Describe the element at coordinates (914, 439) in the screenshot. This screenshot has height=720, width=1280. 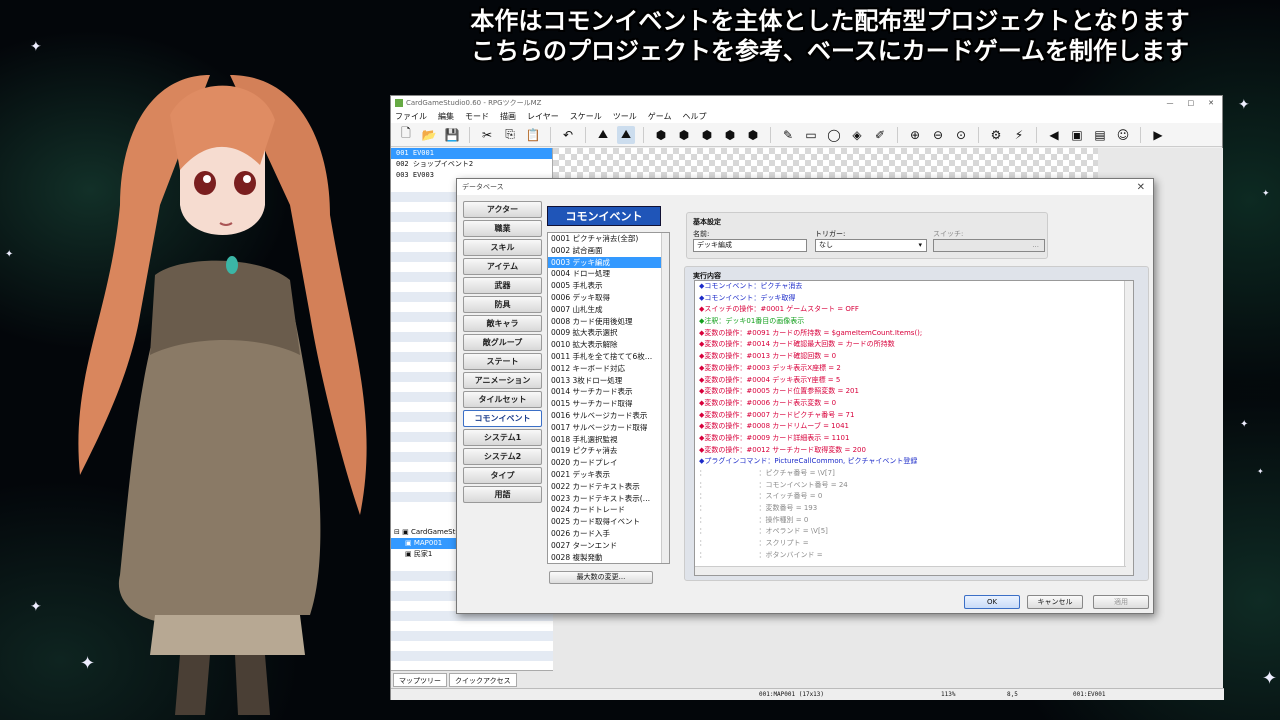
I see `command-line: ◆変数の操作：#0009 カード詳細表示 = 1101` at that location.